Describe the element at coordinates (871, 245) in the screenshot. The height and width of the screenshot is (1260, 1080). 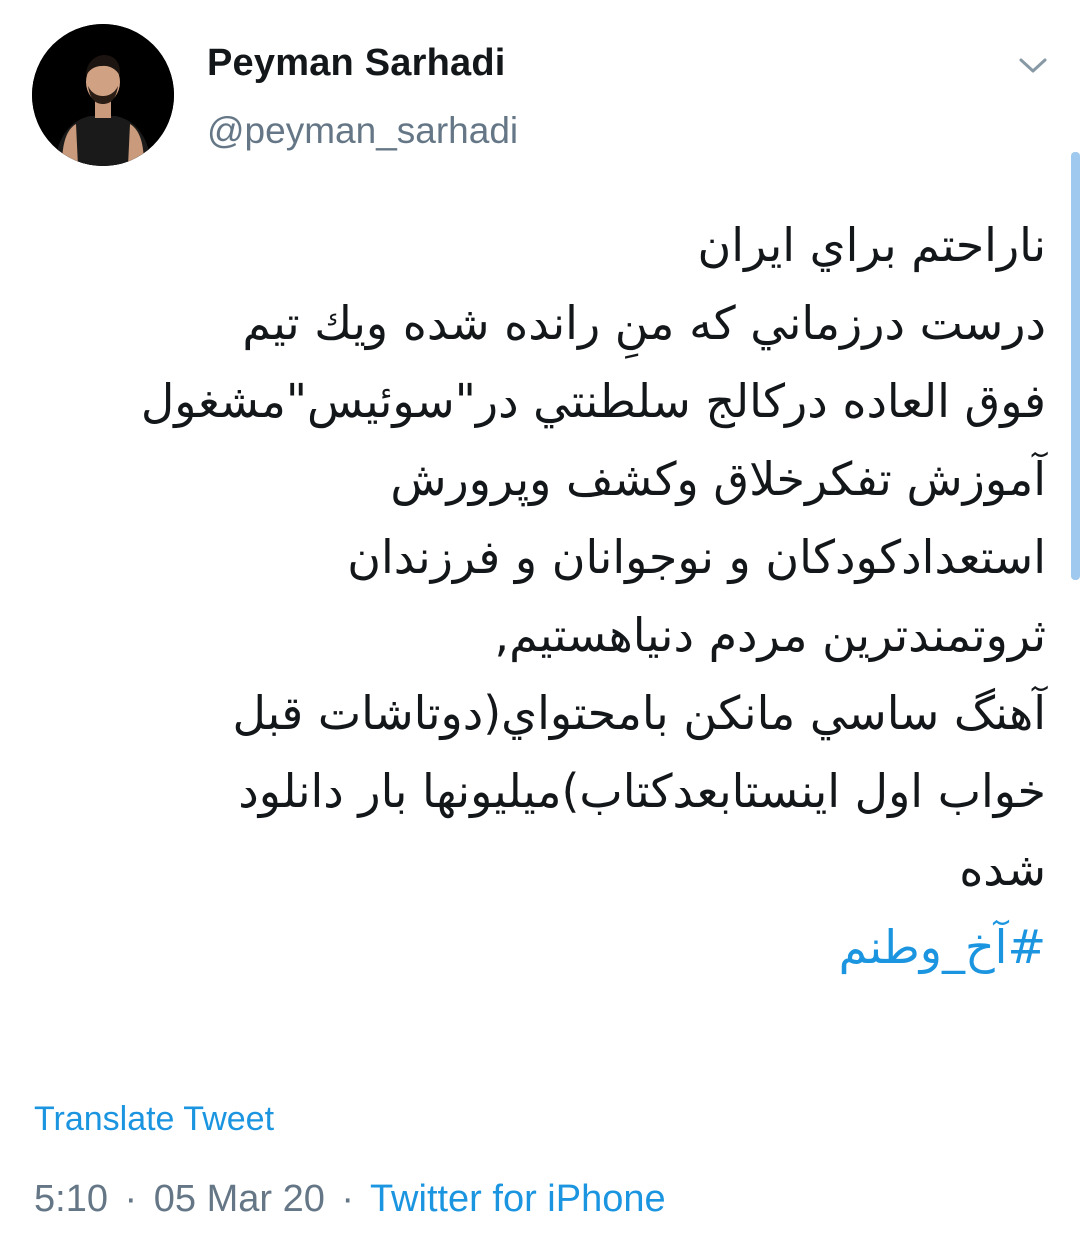
I see `tweet-text-line: ناراحتم براي ايران` at that location.